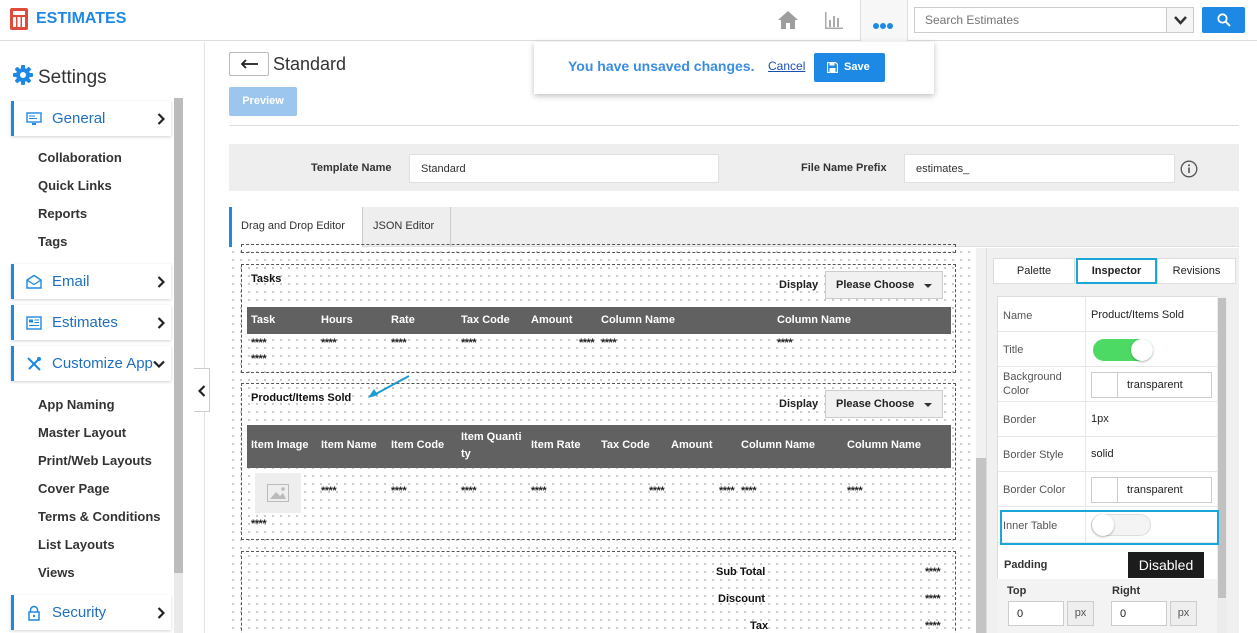 This screenshot has width=1257, height=633. Describe the element at coordinates (786, 66) in the screenshot. I see `cancel-link: Cancel` at that location.